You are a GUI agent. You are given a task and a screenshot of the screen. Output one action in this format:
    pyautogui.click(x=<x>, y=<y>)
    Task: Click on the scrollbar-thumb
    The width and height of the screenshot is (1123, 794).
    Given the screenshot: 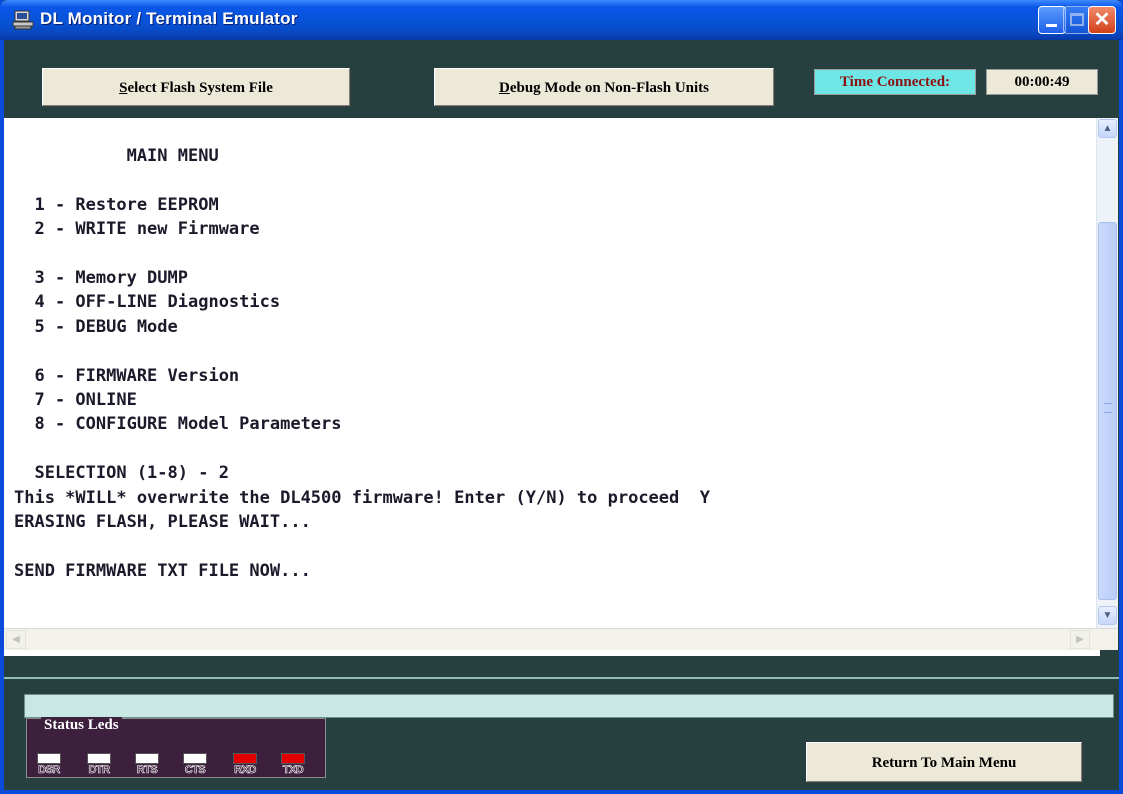 What is the action you would take?
    pyautogui.click(x=1107, y=411)
    